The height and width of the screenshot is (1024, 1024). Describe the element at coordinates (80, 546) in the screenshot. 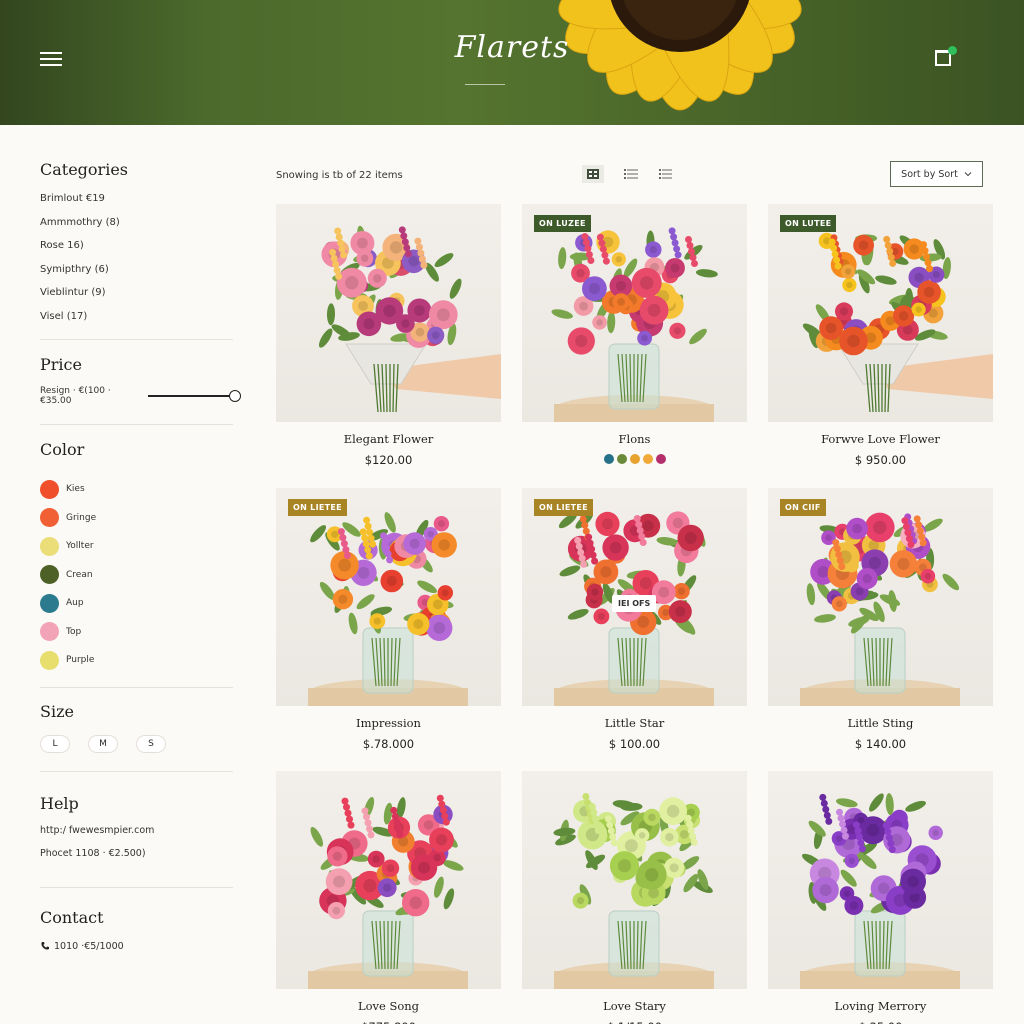

I see `color-label: Yollter` at that location.